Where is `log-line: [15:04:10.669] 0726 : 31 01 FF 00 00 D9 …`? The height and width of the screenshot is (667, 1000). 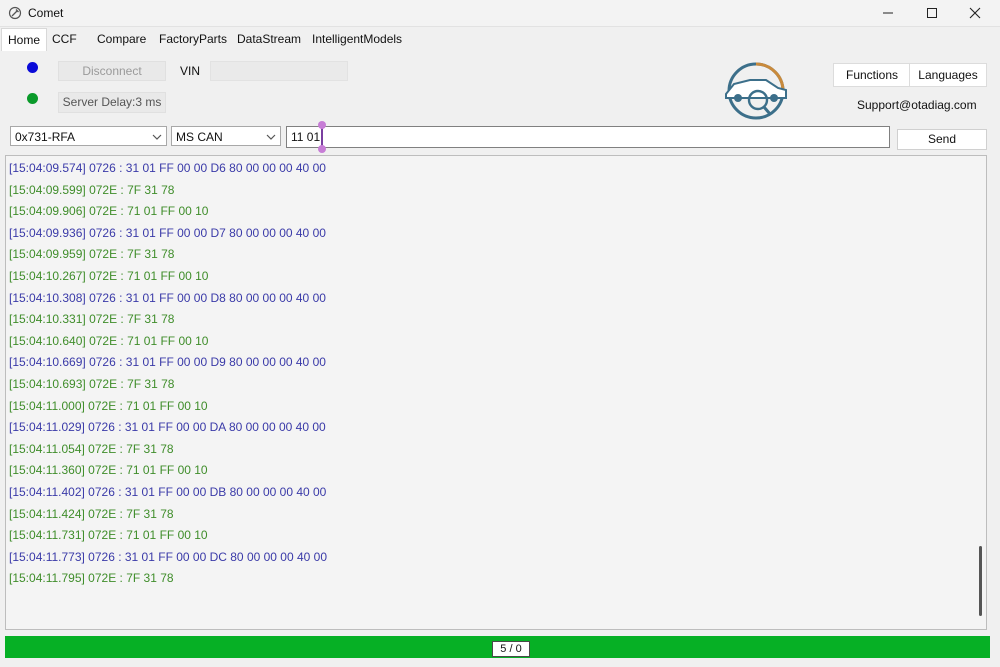 log-line: [15:04:10.669] 0726 : 31 01 FF 00 00 D9 … is located at coordinates (167, 362).